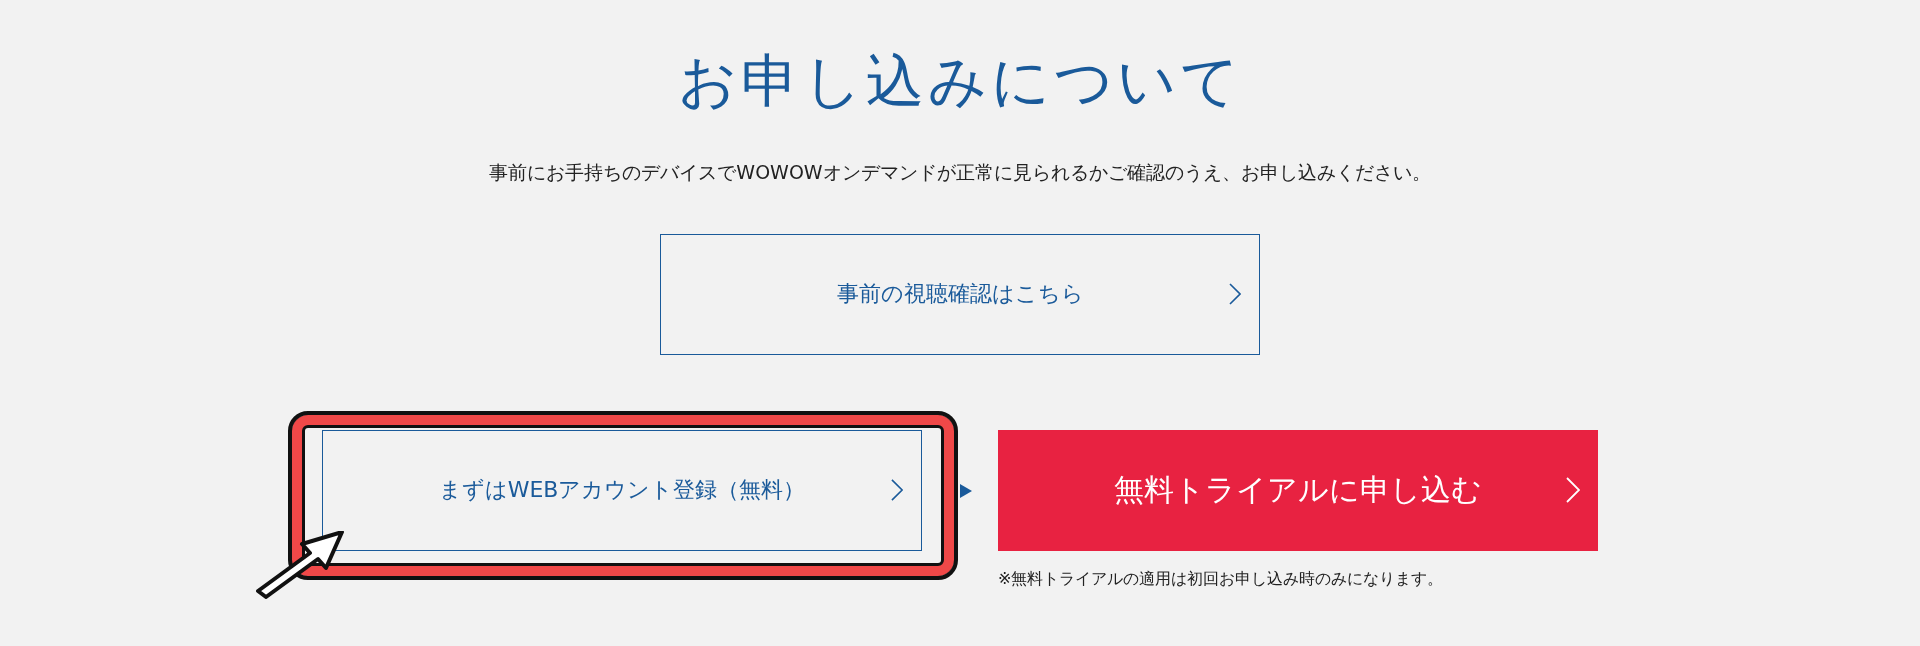 The image size is (1920, 646). I want to click on cursor-arrow-icon, so click(300, 564).